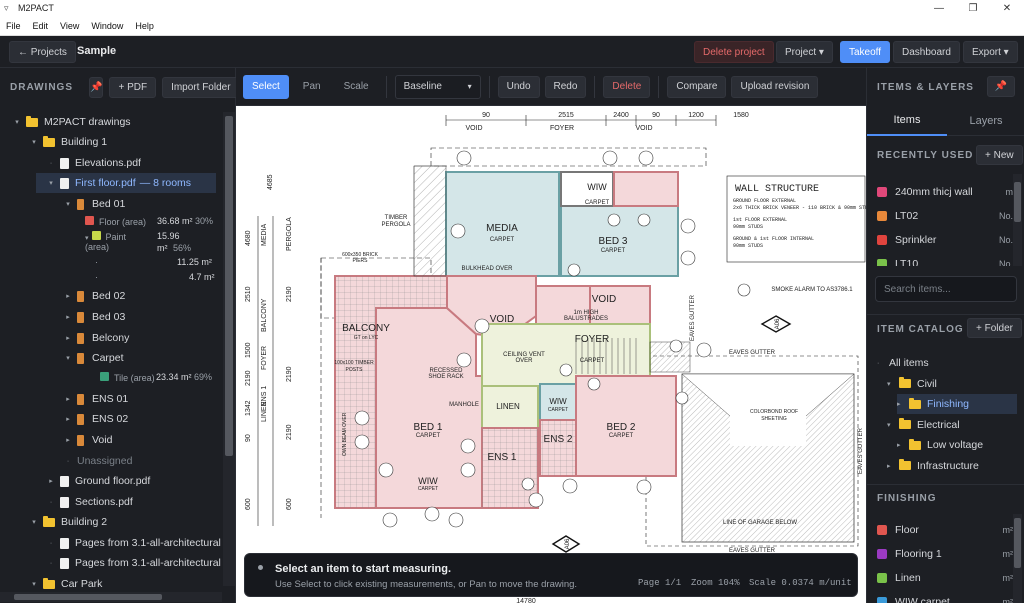 The width and height of the screenshot is (1024, 603). Describe the element at coordinates (155, 277) in the screenshot. I see `measurement-sub-area: · 4.7 m²` at that location.